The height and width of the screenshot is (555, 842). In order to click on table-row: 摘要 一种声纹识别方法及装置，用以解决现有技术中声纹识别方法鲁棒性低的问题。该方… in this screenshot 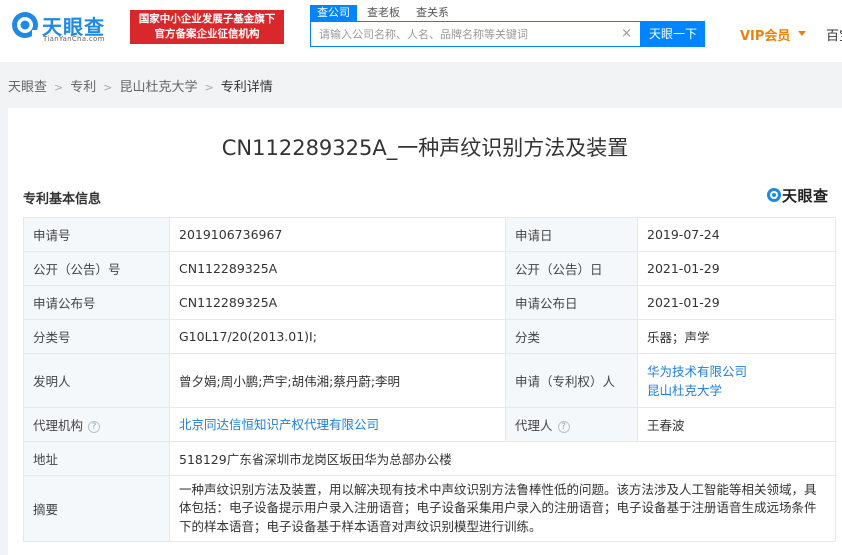, I will do `click(429, 508)`.